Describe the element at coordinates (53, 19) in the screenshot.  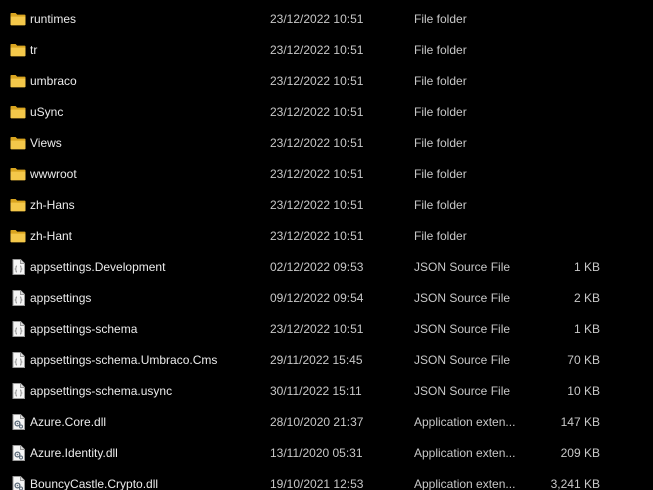
I see `file-name: runtimes` at that location.